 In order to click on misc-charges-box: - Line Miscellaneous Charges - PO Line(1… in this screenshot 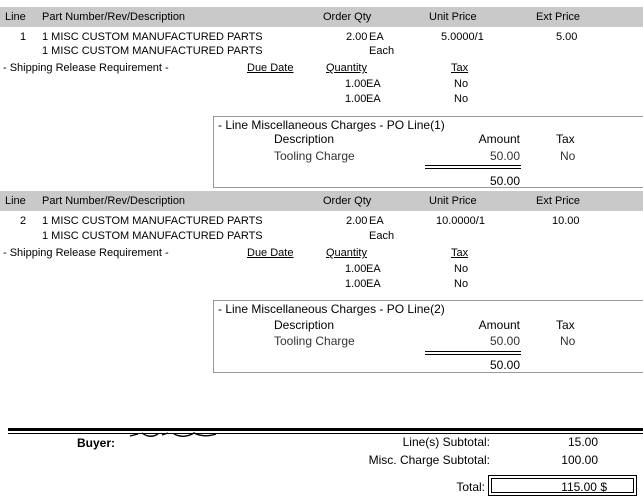, I will do `click(428, 152)`.